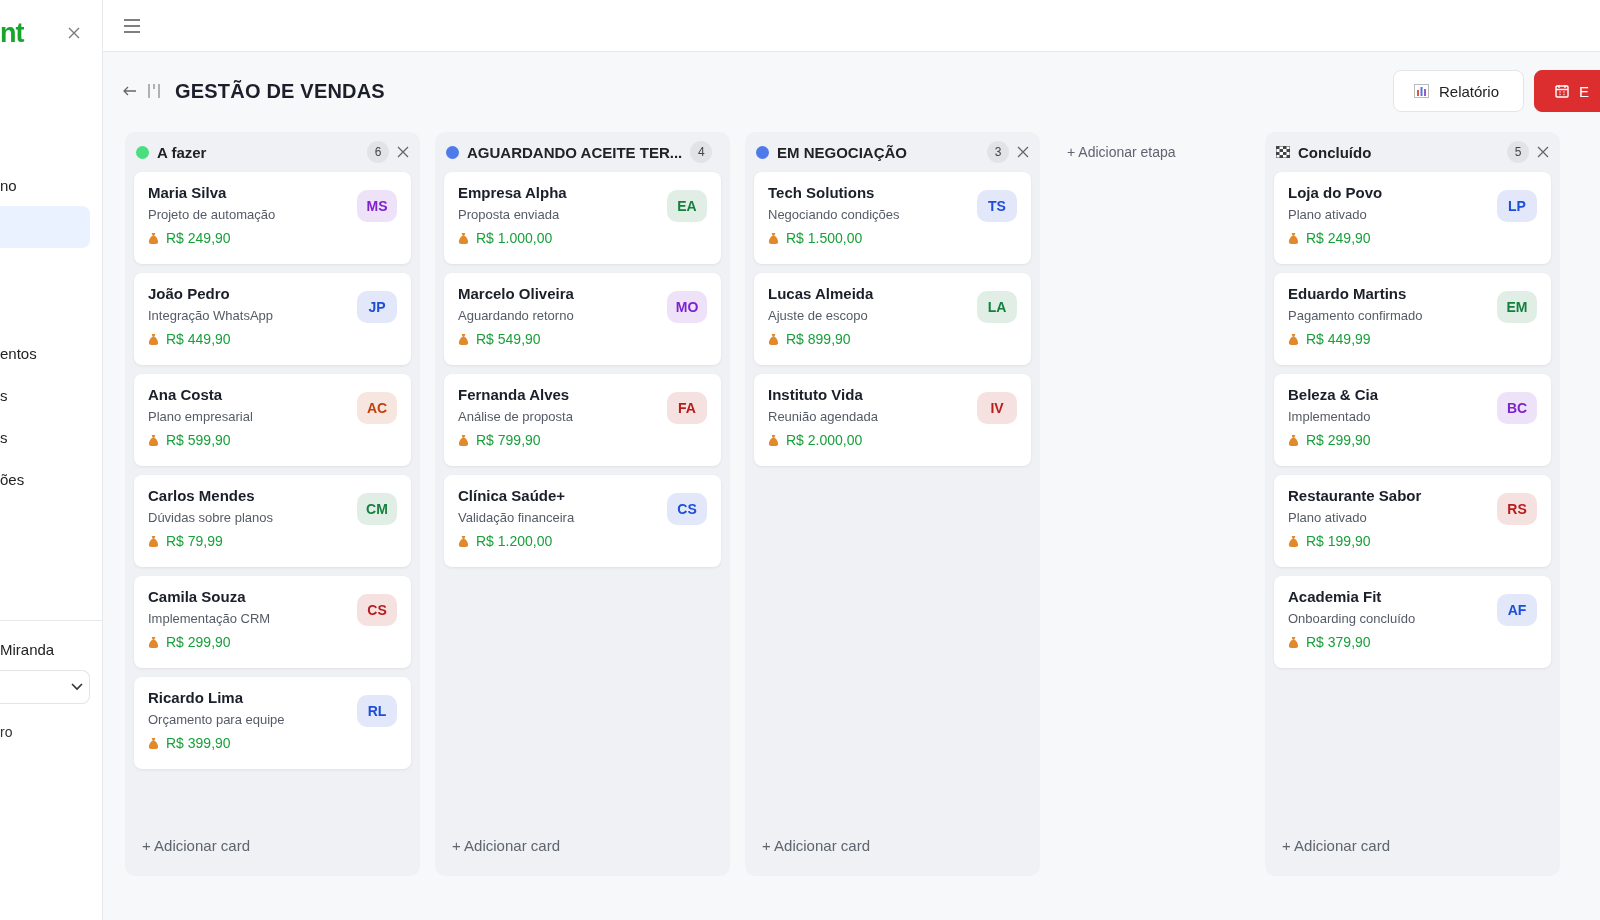 This screenshot has height=920, width=1600. Describe the element at coordinates (582, 420) in the screenshot. I see `deal-card: Fernanda Alves Análise de proposta R$ 799,90 FA` at that location.